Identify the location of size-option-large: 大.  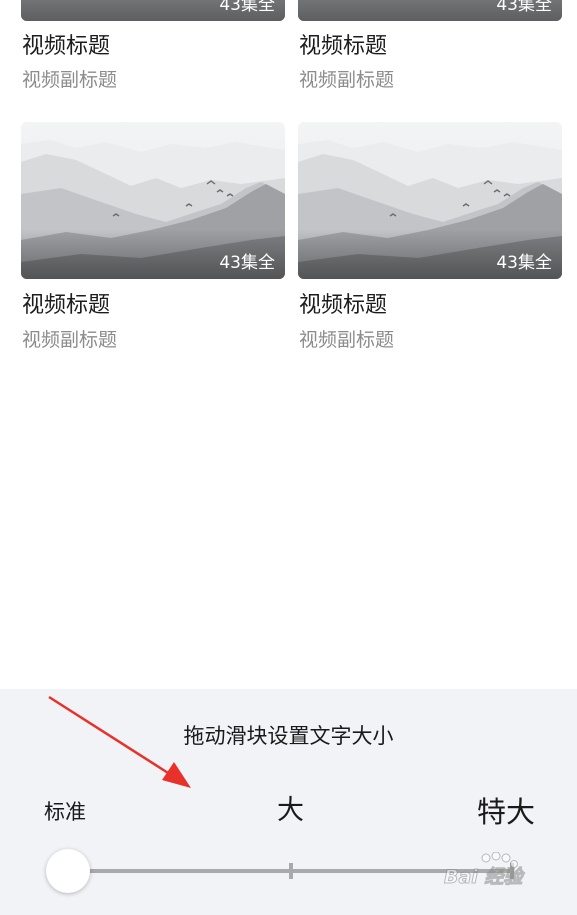
(290, 811).